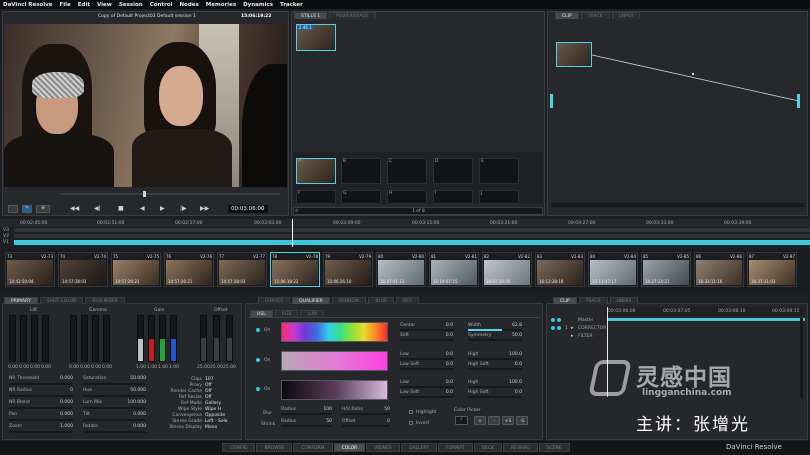  Describe the element at coordinates (513, 382) in the screenshot. I see `lum-high-value: 100.0` at that location.